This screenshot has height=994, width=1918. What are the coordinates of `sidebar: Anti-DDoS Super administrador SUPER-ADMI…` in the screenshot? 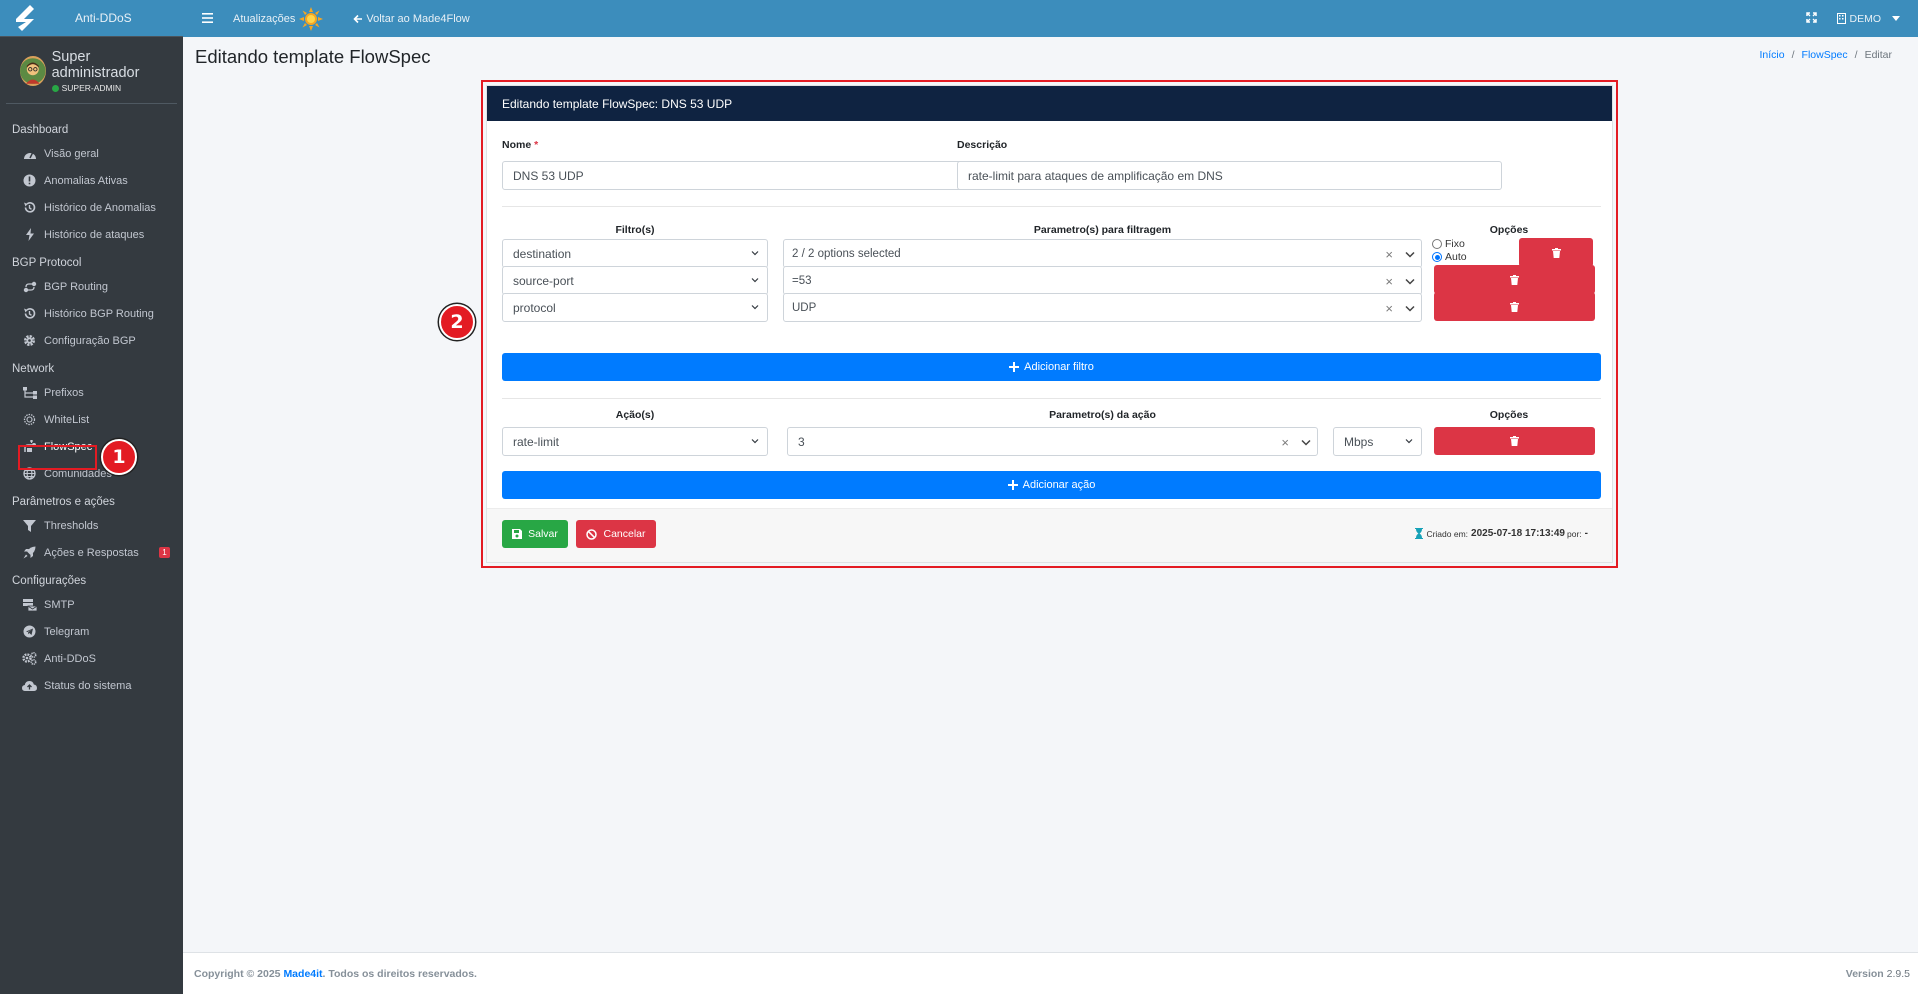 It's located at (91, 497).